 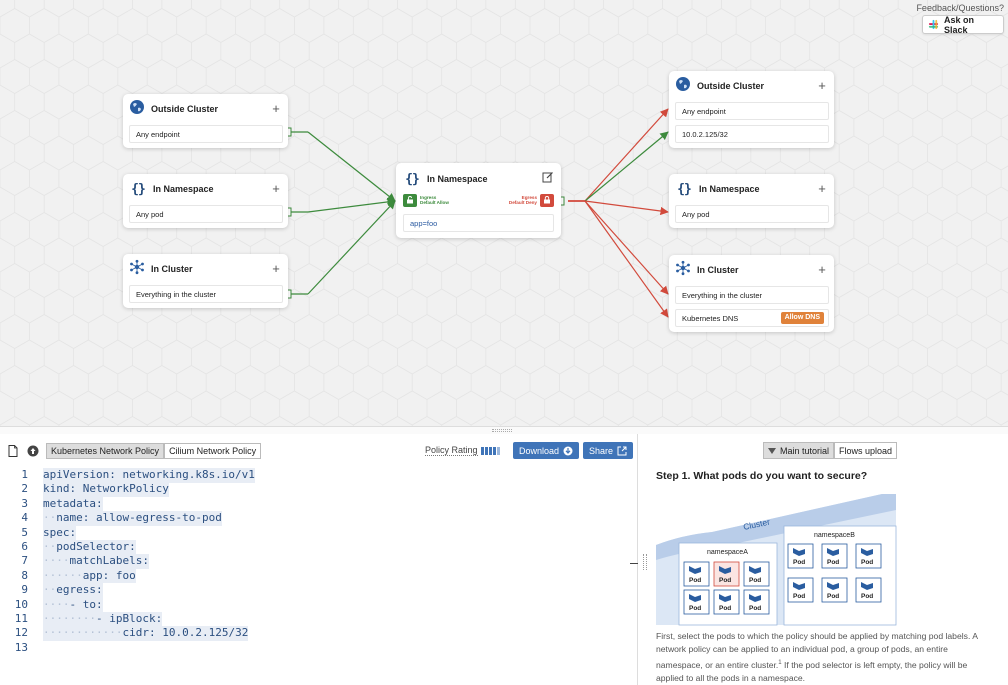 What do you see at coordinates (539, 450) in the screenshot?
I see `download-label: Download` at bounding box center [539, 450].